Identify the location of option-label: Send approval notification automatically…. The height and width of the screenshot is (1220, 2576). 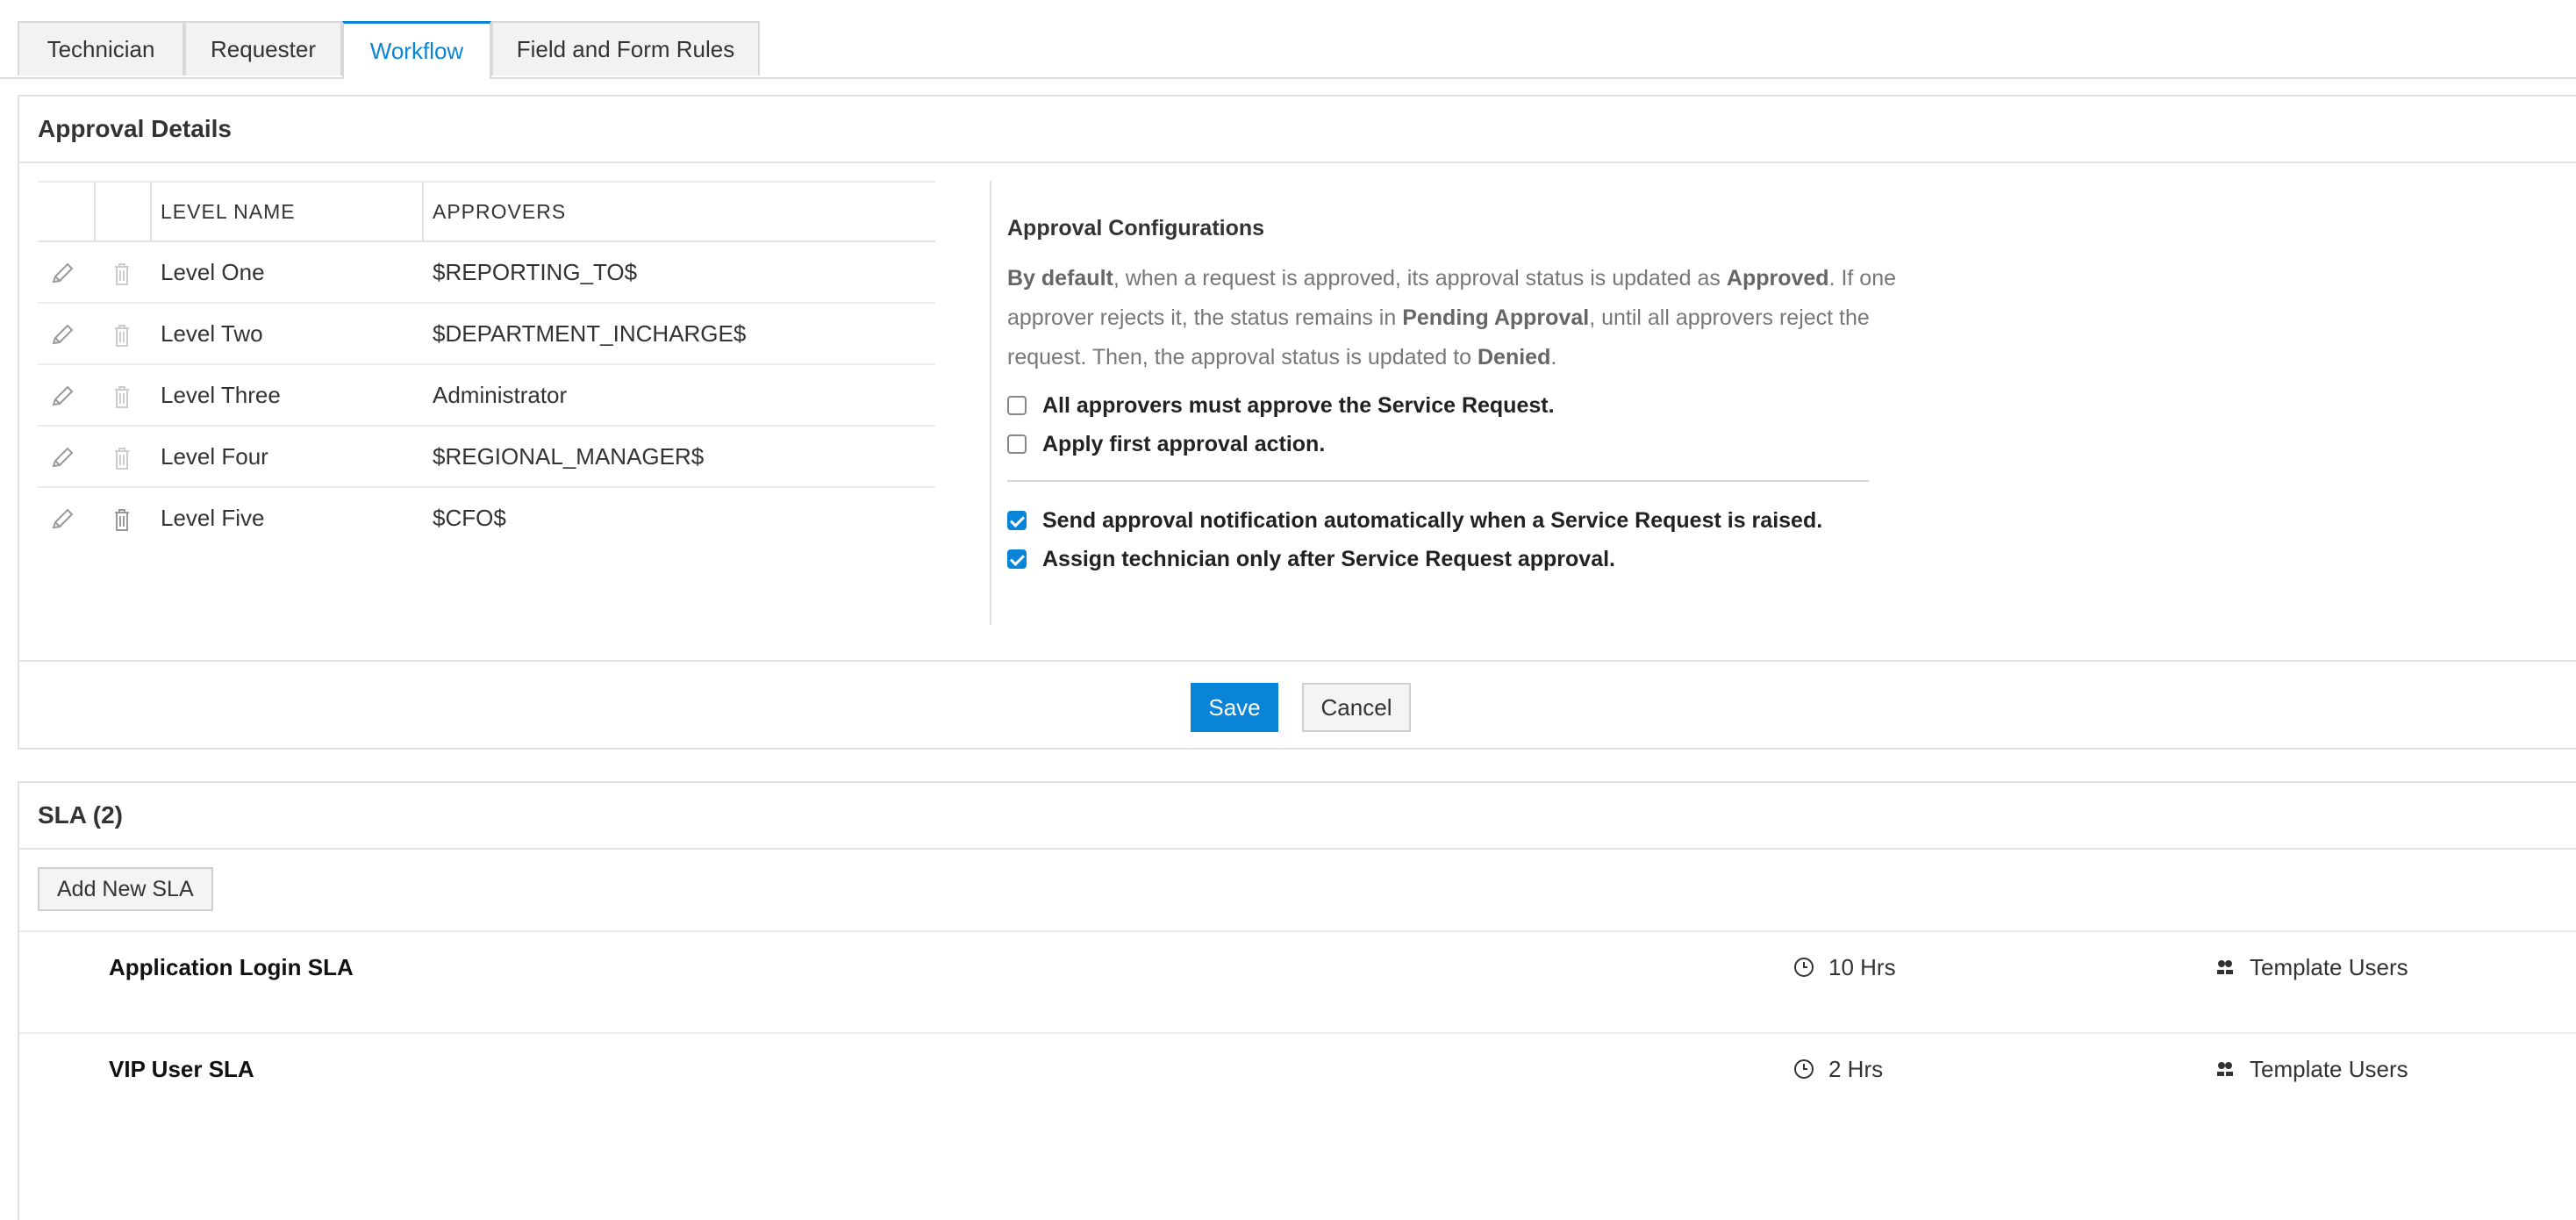
(1432, 520).